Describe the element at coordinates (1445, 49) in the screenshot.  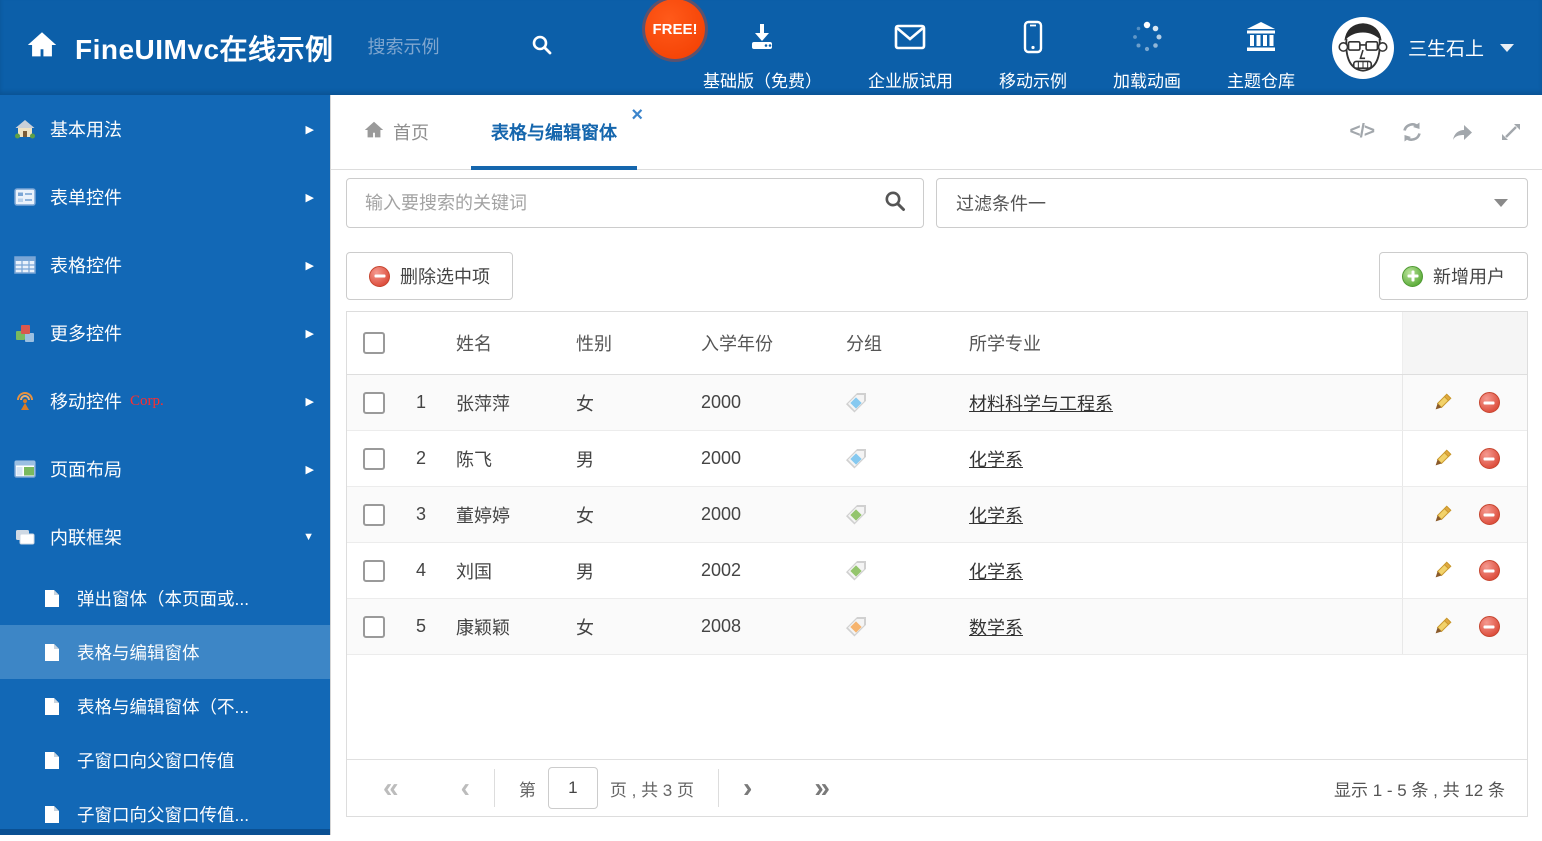
I see `user-name: 三生石上` at that location.